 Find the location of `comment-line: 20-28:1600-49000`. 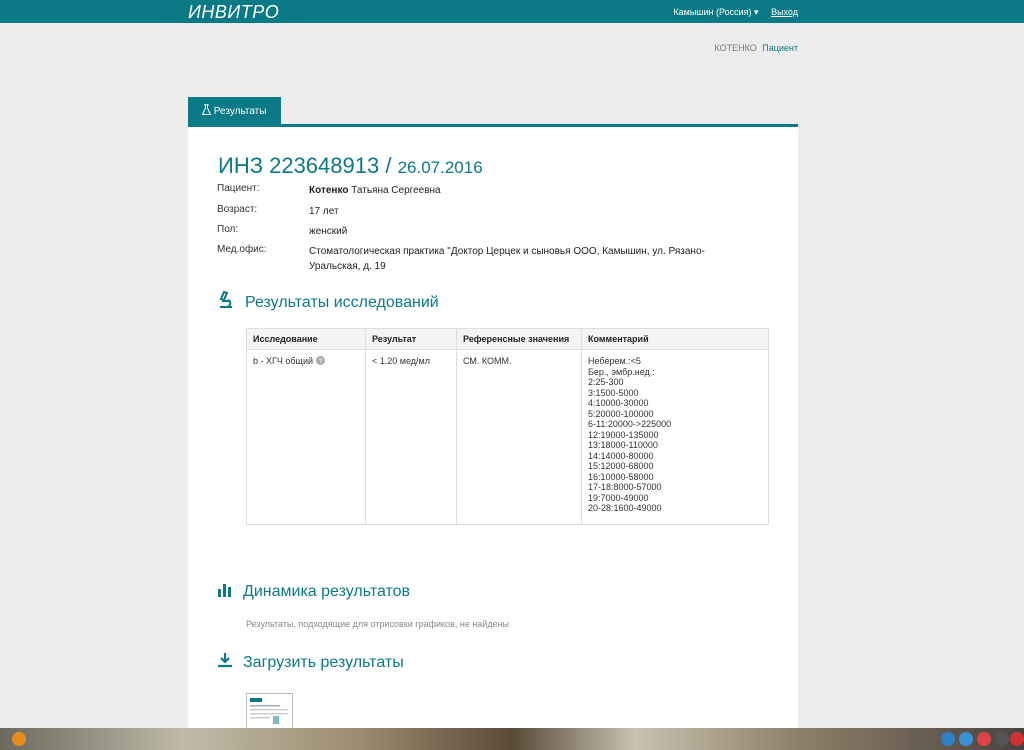

comment-line: 20-28:1600-49000 is located at coordinates (625, 508).